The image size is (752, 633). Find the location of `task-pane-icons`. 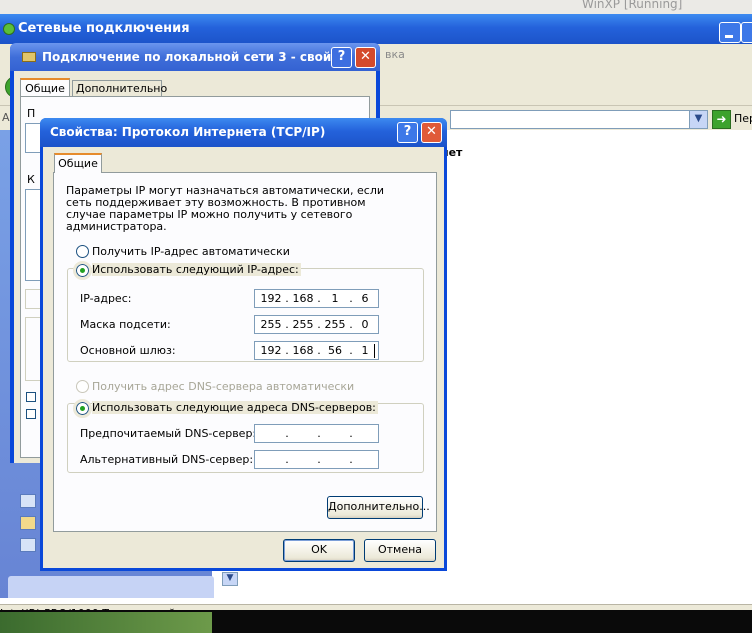

task-pane-icons is located at coordinates (31, 529).